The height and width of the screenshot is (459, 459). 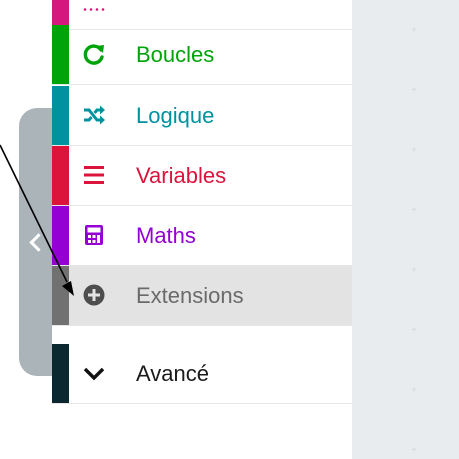 I want to click on arrow-pointer-icon, so click(x=37, y=220).